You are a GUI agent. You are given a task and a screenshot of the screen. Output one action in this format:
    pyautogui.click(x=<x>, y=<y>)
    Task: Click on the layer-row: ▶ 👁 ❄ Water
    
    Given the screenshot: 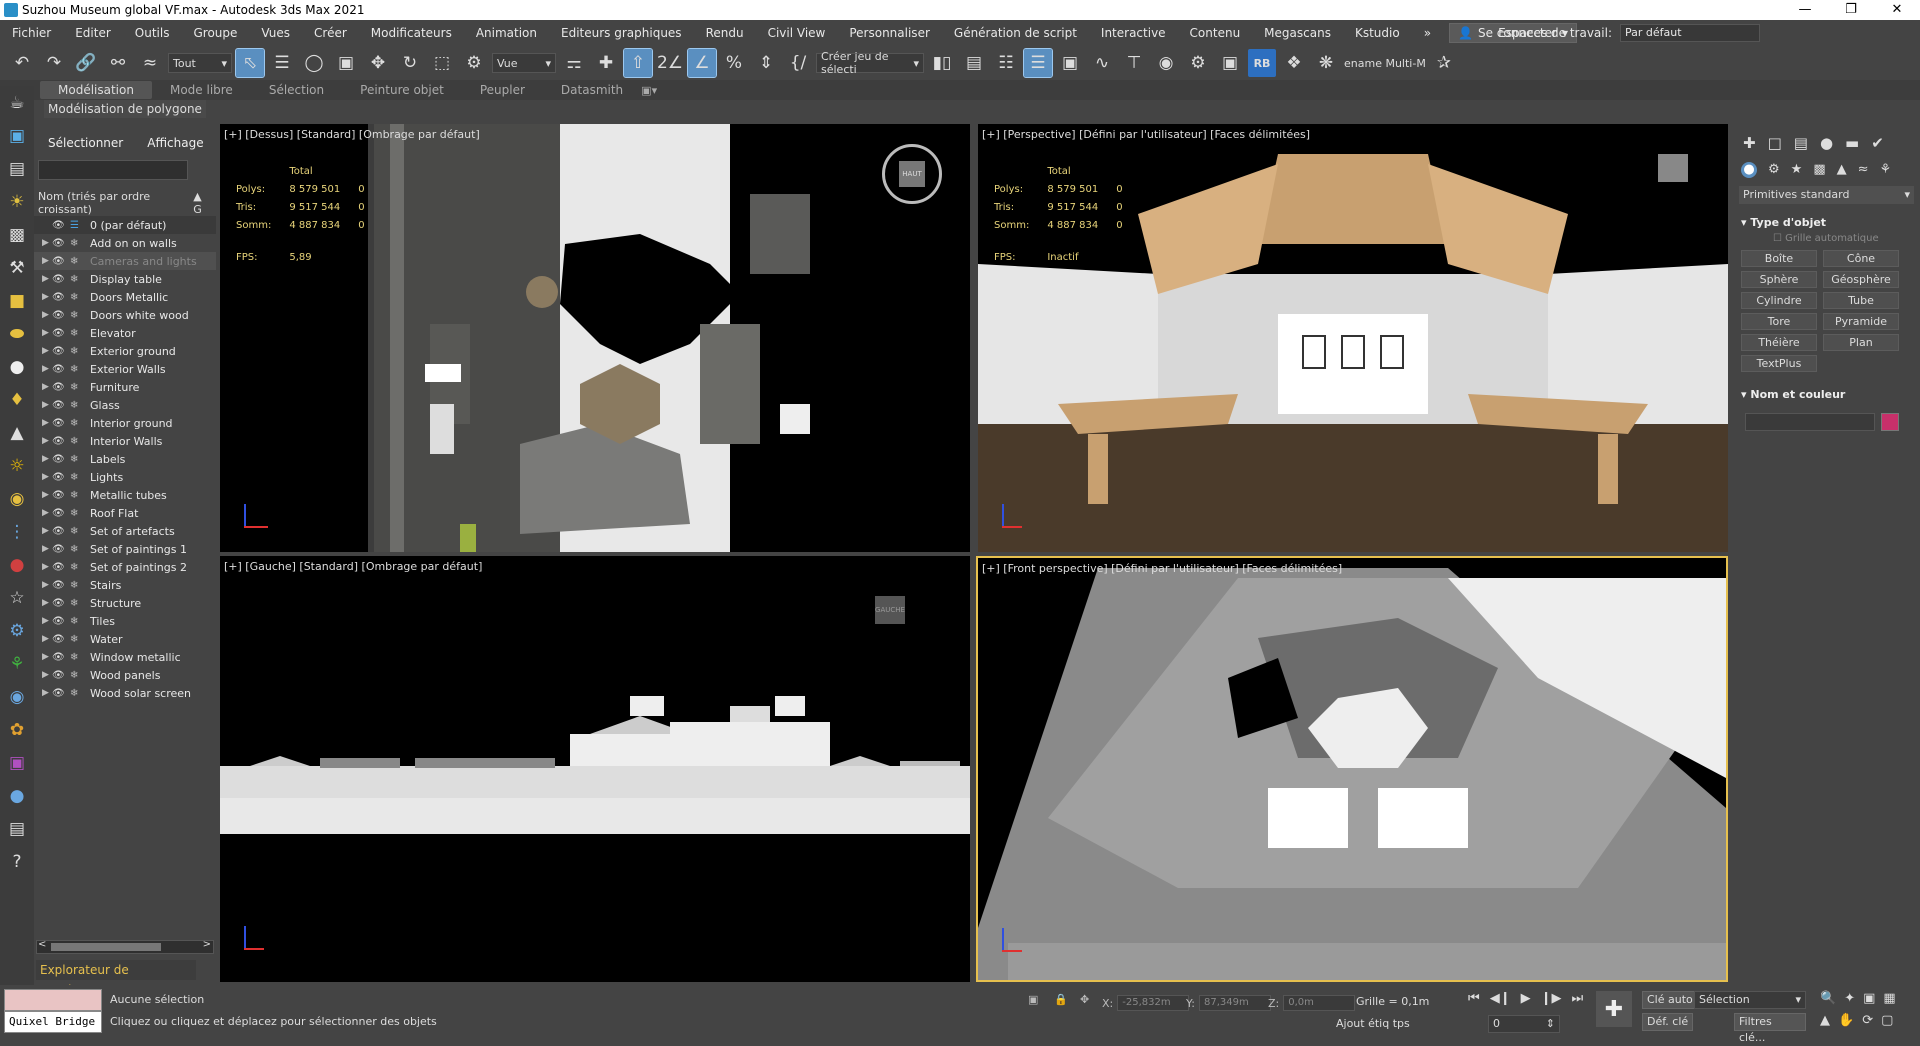 What is the action you would take?
    pyautogui.click(x=125, y=639)
    